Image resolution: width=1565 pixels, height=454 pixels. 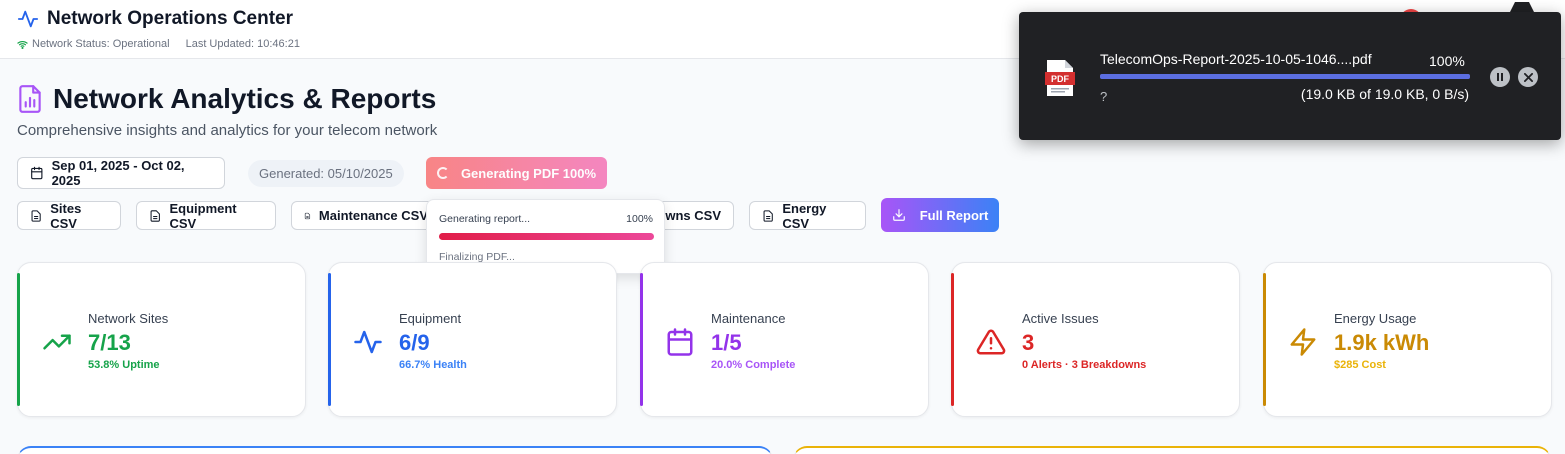 I want to click on last-updated: Last Updated: 10:46:21, so click(x=242, y=44).